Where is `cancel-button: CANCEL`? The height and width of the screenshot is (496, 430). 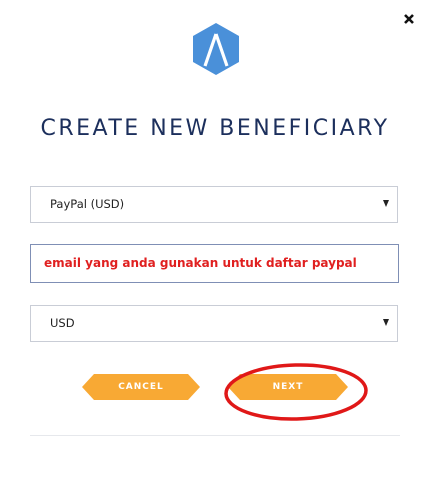
cancel-button: CANCEL is located at coordinates (141, 387).